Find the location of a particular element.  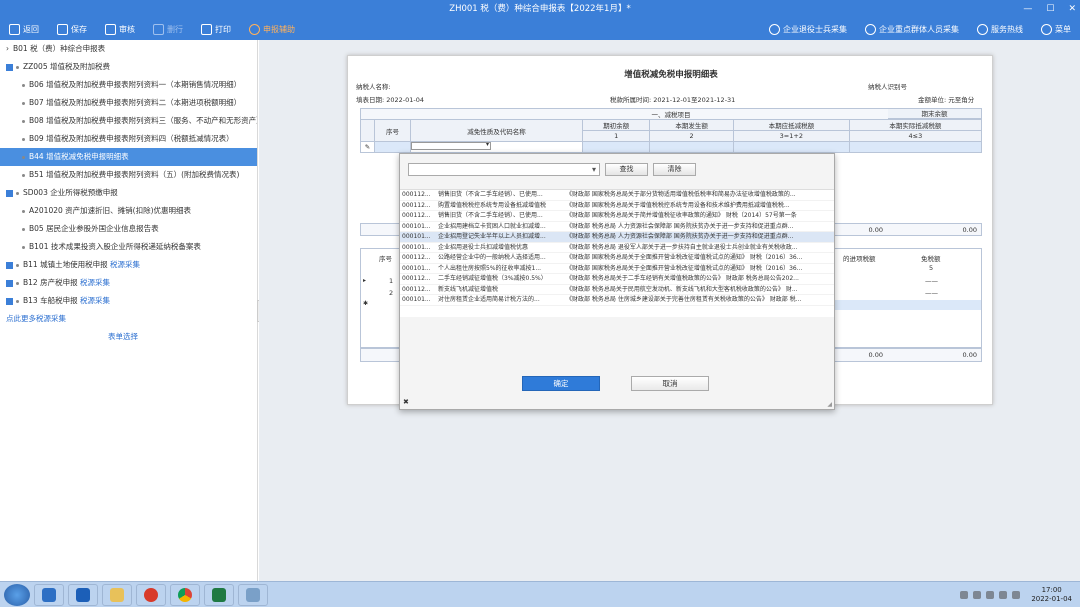

taxpayer-id-label: 纳税人识别号 is located at coordinates (887, 87).